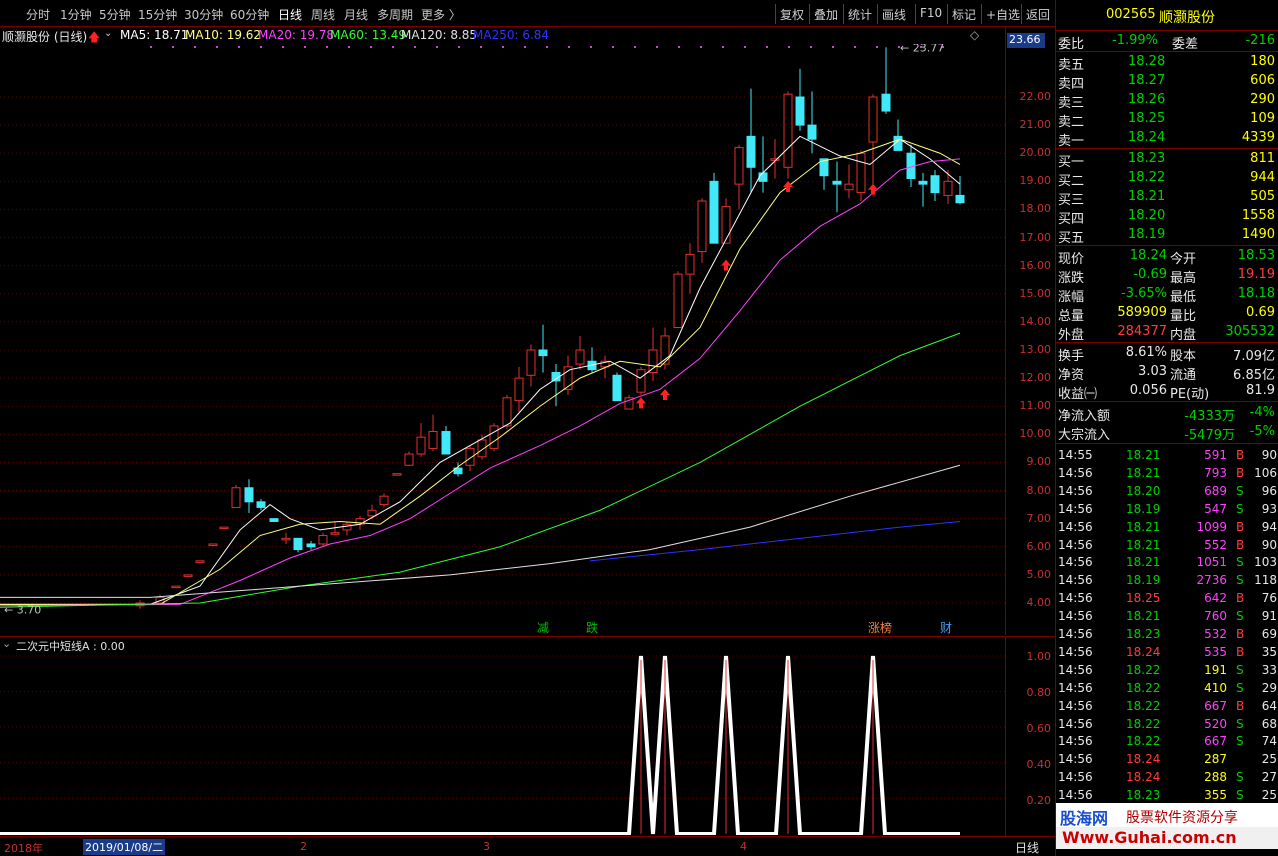 Image resolution: width=1278 pixels, height=856 pixels. I want to click on sell-level-row: 卖二 18.25 109, so click(1167, 120).